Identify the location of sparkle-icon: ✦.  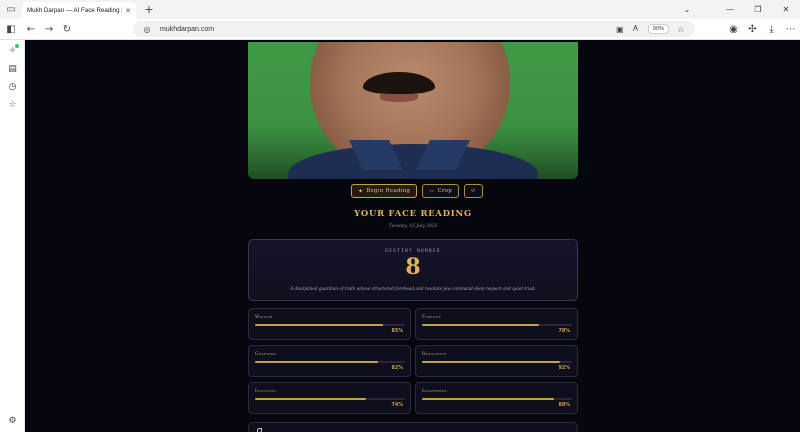
(361, 191).